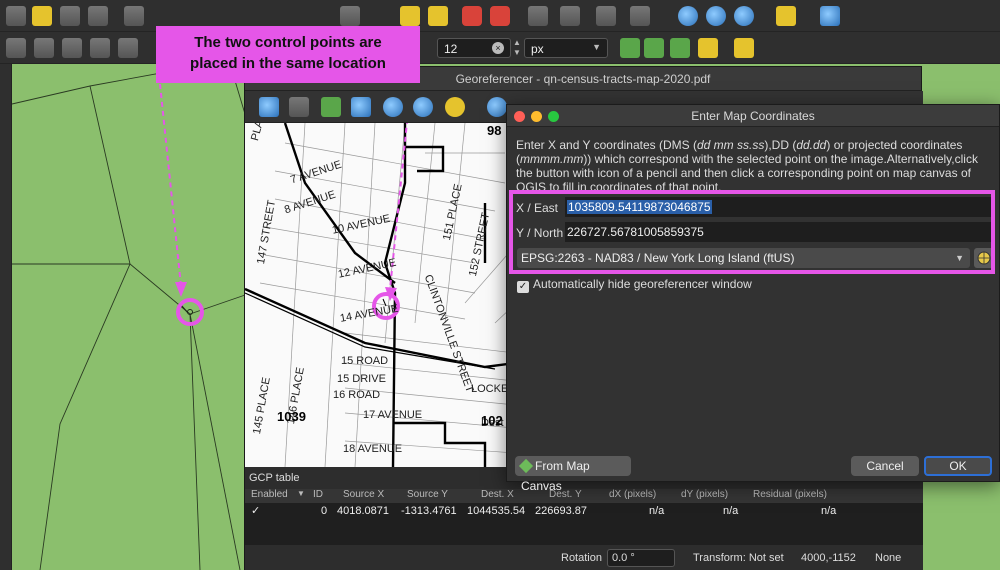 The image size is (1000, 570). I want to click on cancel-button: Cancel, so click(885, 466).